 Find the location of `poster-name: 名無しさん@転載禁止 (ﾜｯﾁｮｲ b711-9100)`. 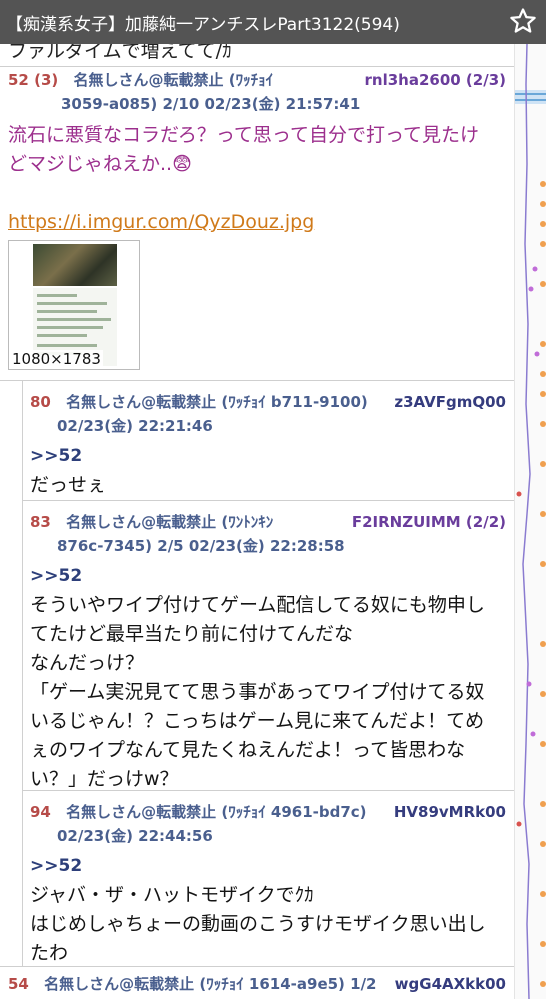

poster-name: 名無しさん@転載禁止 (ﾜｯﾁｮｲ b711-9100) is located at coordinates (217, 402).